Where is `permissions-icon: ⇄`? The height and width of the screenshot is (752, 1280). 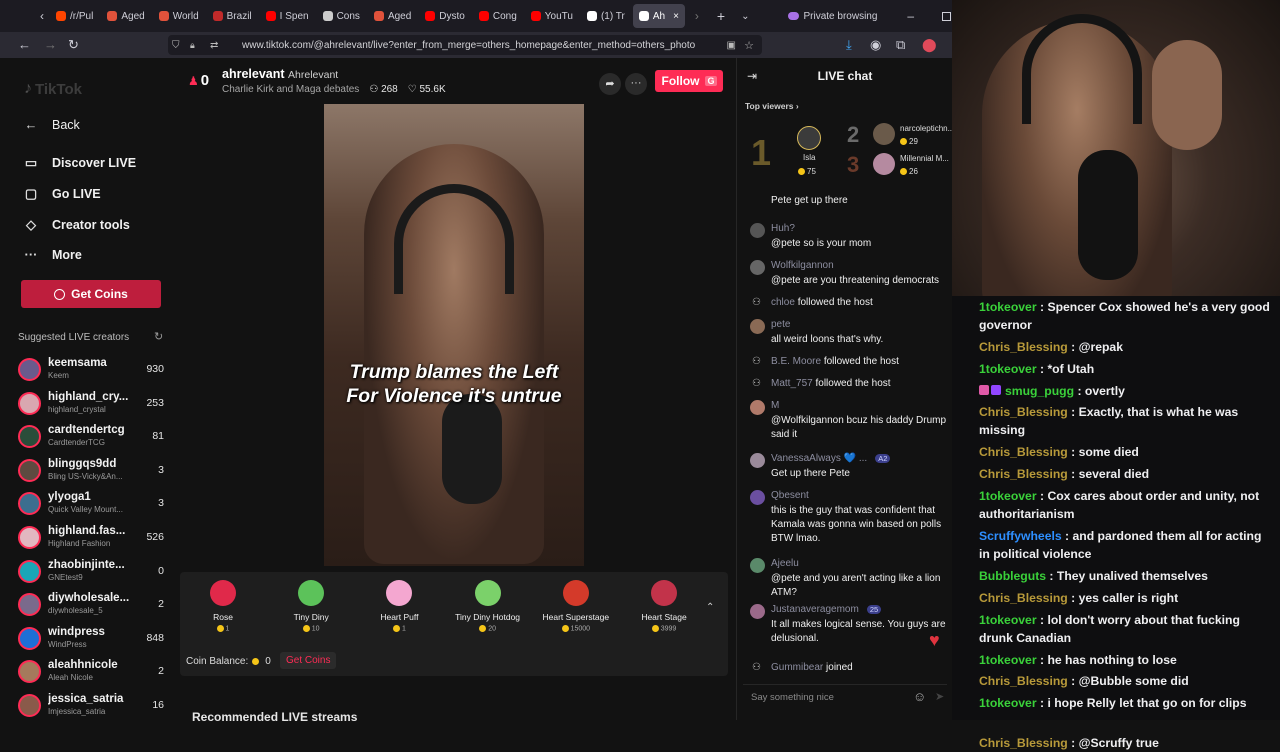
permissions-icon: ⇄ is located at coordinates (214, 45).